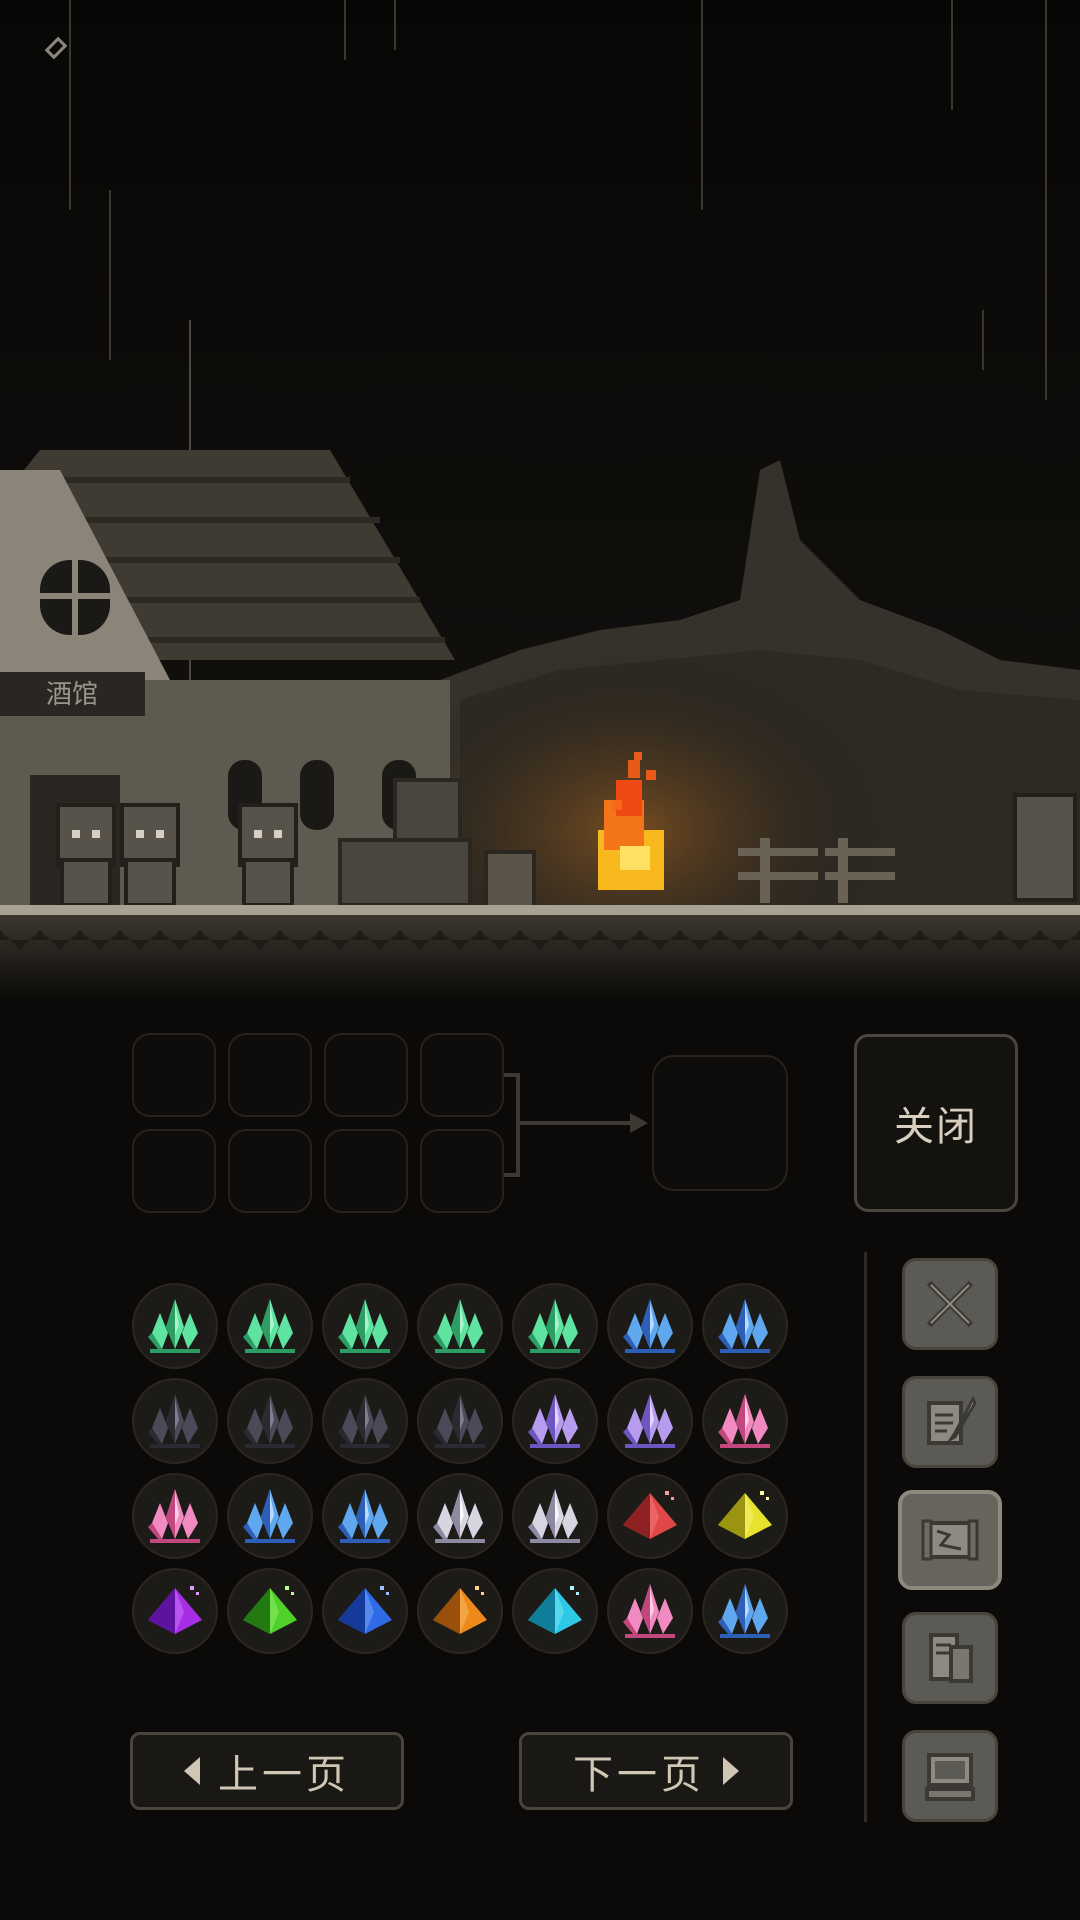  I want to click on map-scroll-icon, so click(950, 1540).